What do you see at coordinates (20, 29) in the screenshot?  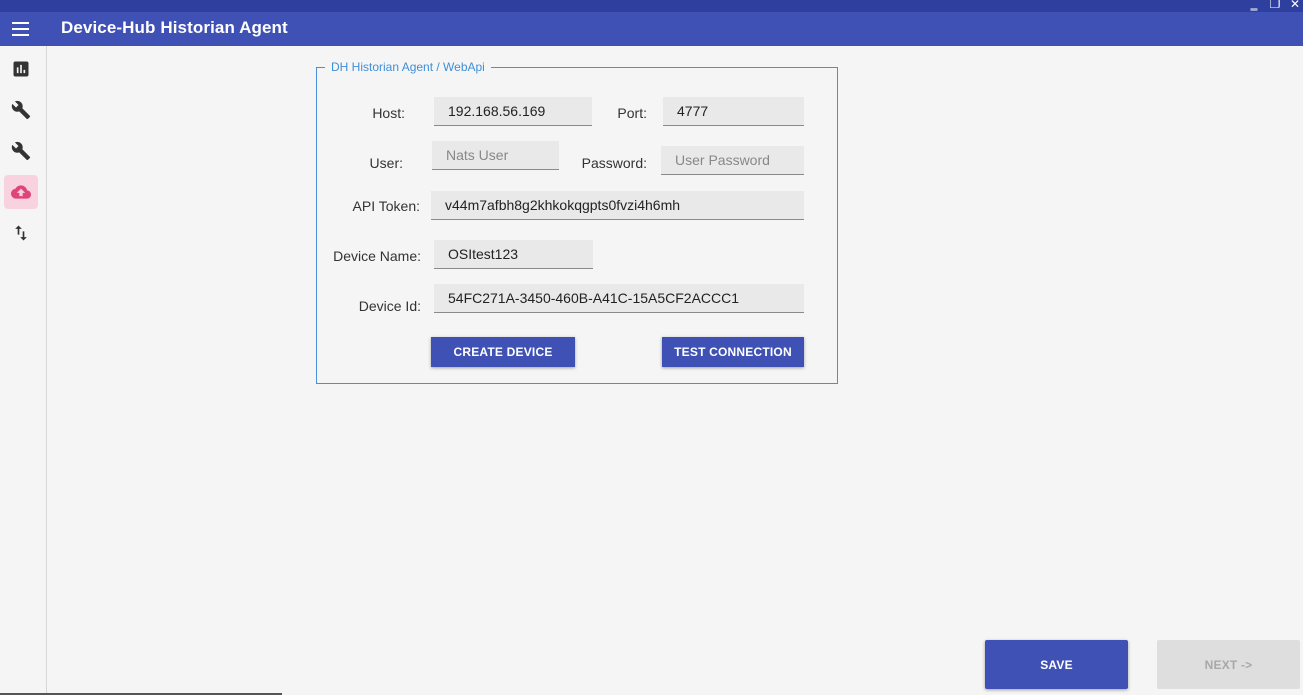 I see `hamburger-menu-icon` at bounding box center [20, 29].